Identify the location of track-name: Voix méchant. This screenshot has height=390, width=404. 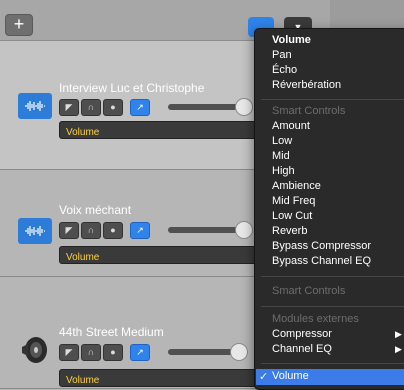
(95, 210).